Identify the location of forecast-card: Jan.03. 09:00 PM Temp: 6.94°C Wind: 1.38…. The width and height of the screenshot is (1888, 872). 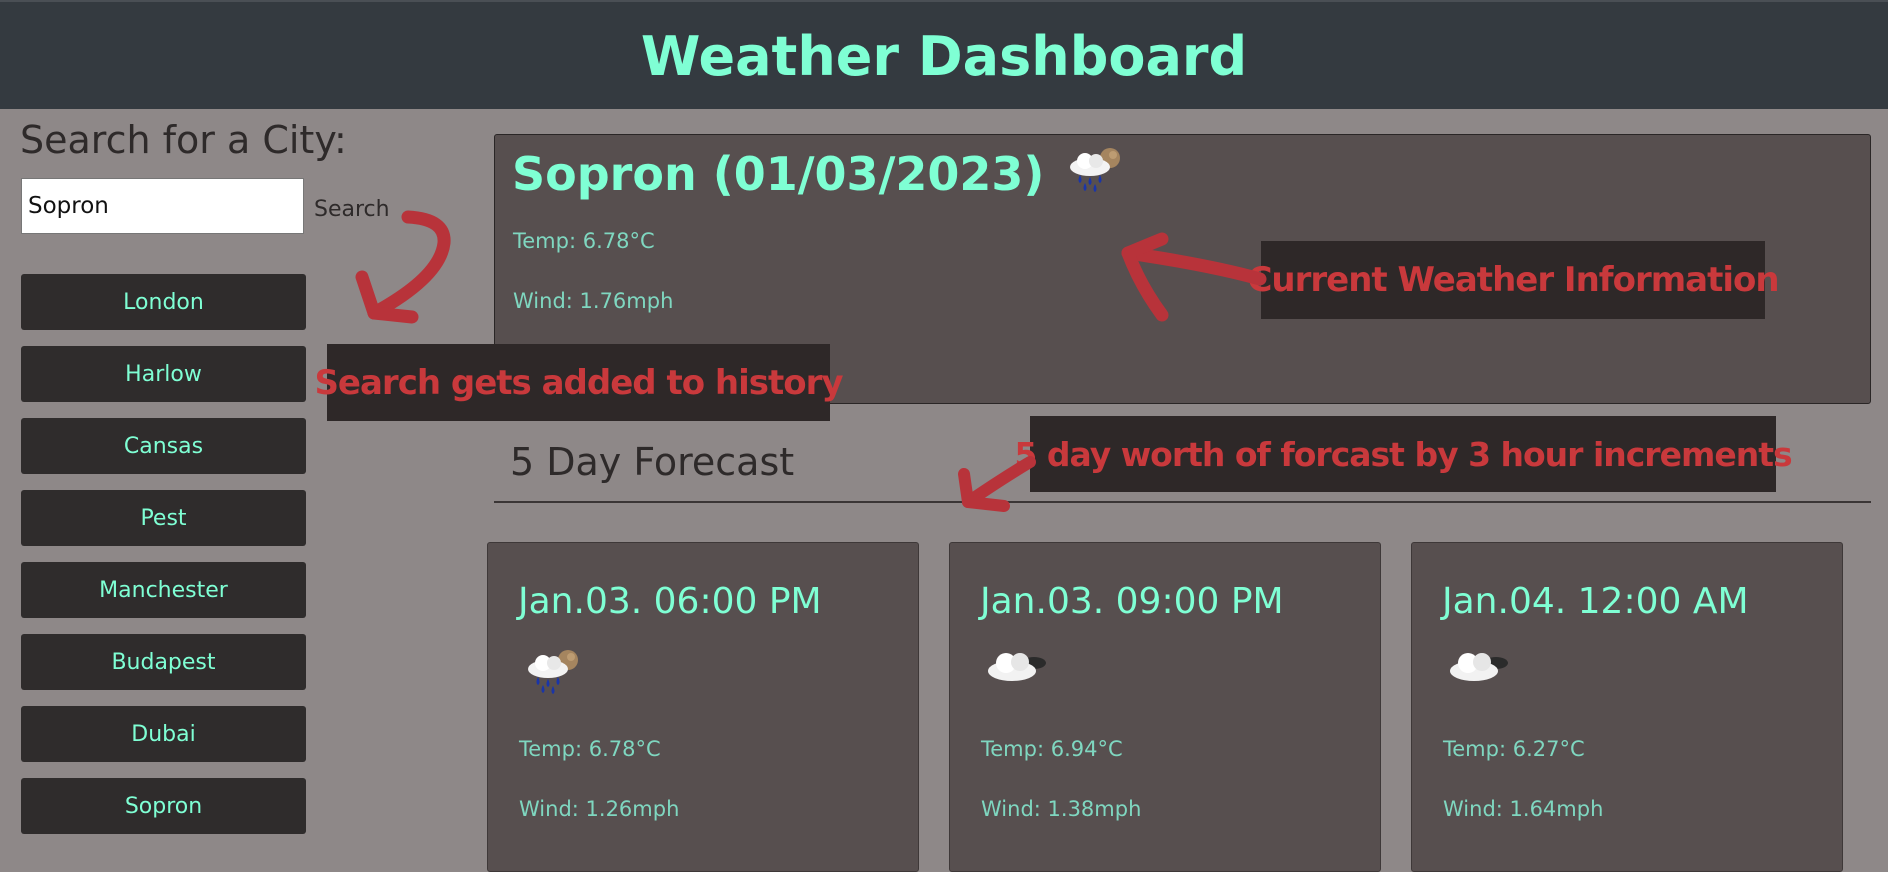
(1165, 707).